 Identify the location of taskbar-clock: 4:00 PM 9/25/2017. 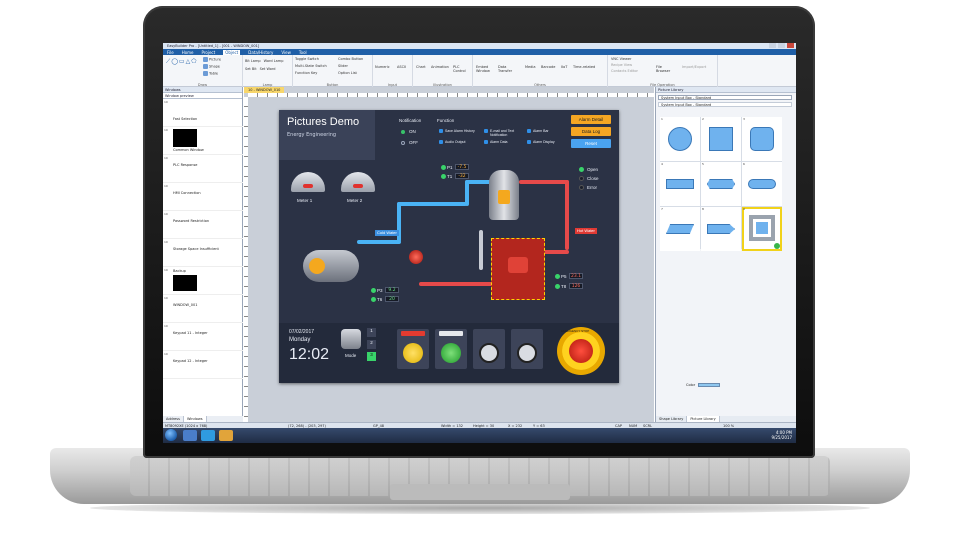
(781, 435).